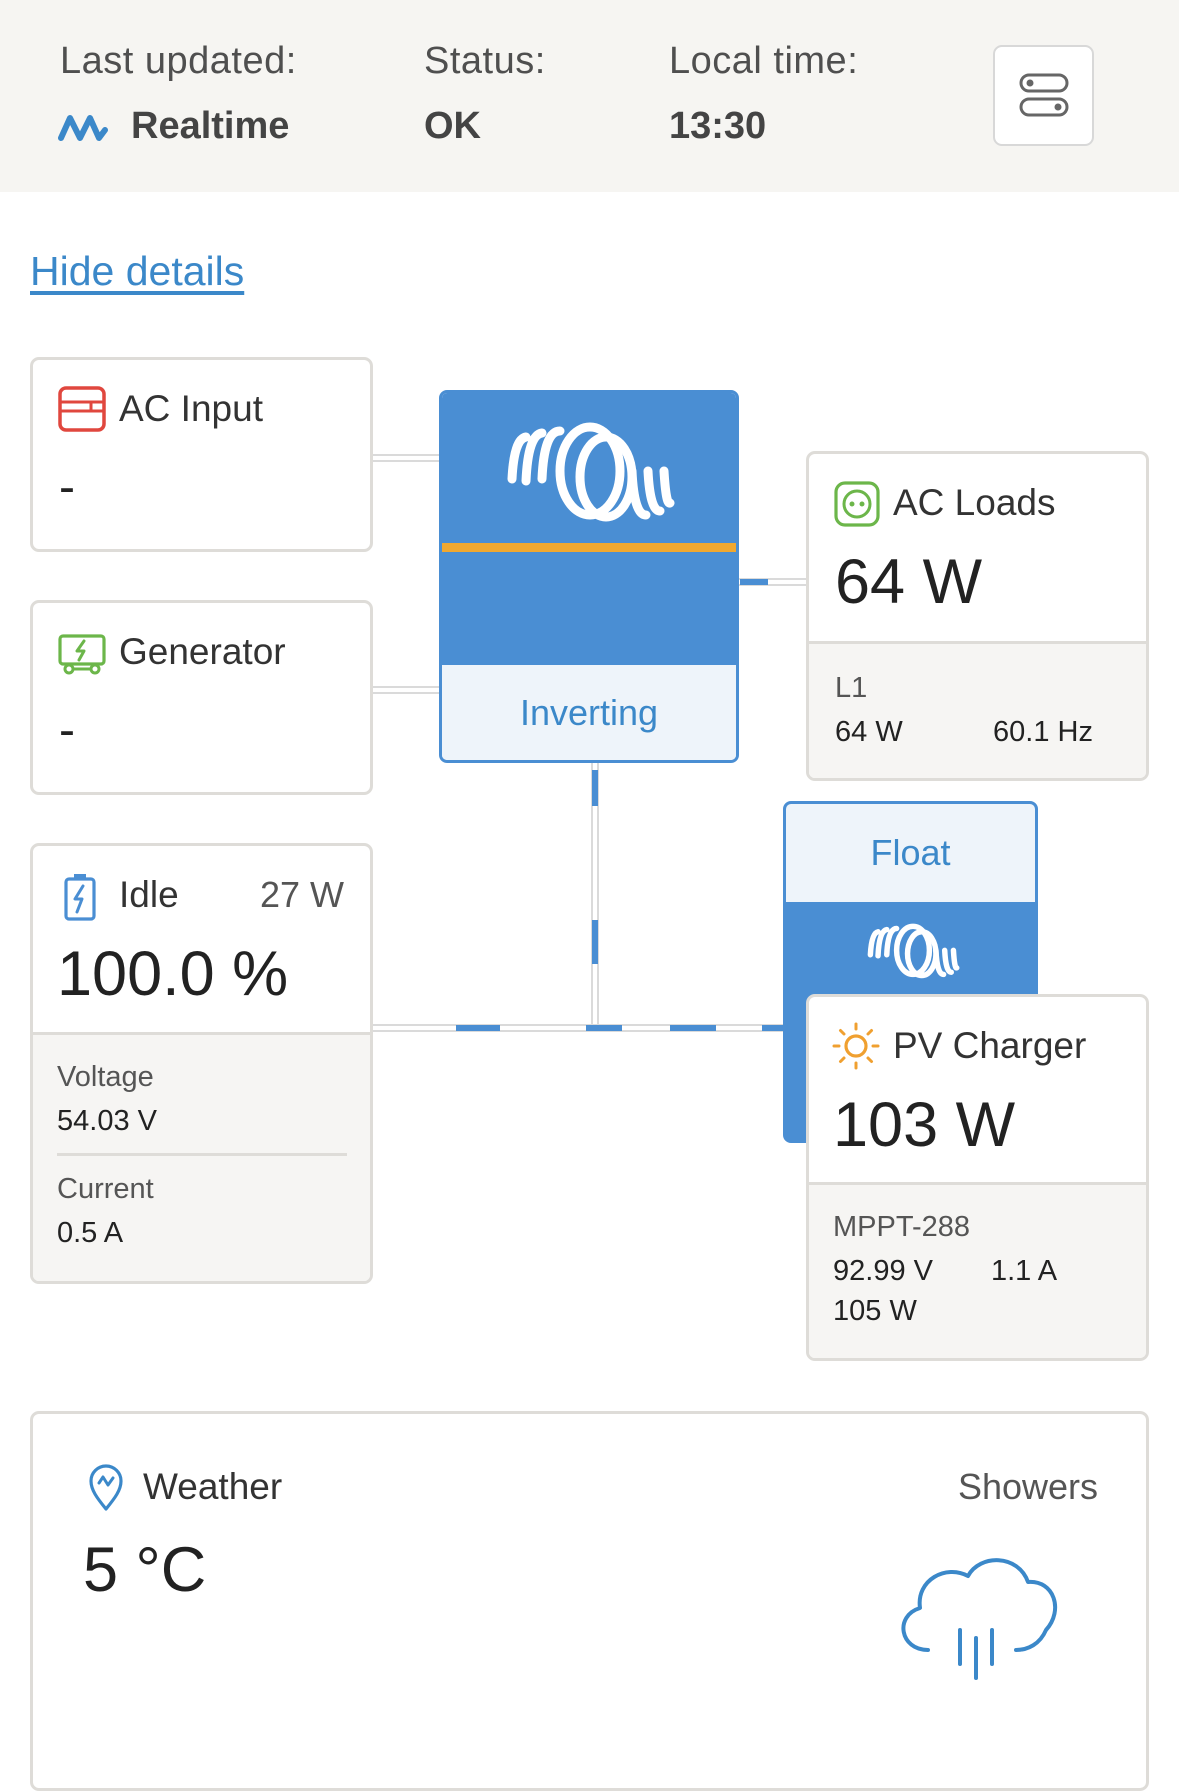  I want to click on pv-charger-details: MPPT-288 92.99 V 1.1 A 105 W, so click(977, 1270).